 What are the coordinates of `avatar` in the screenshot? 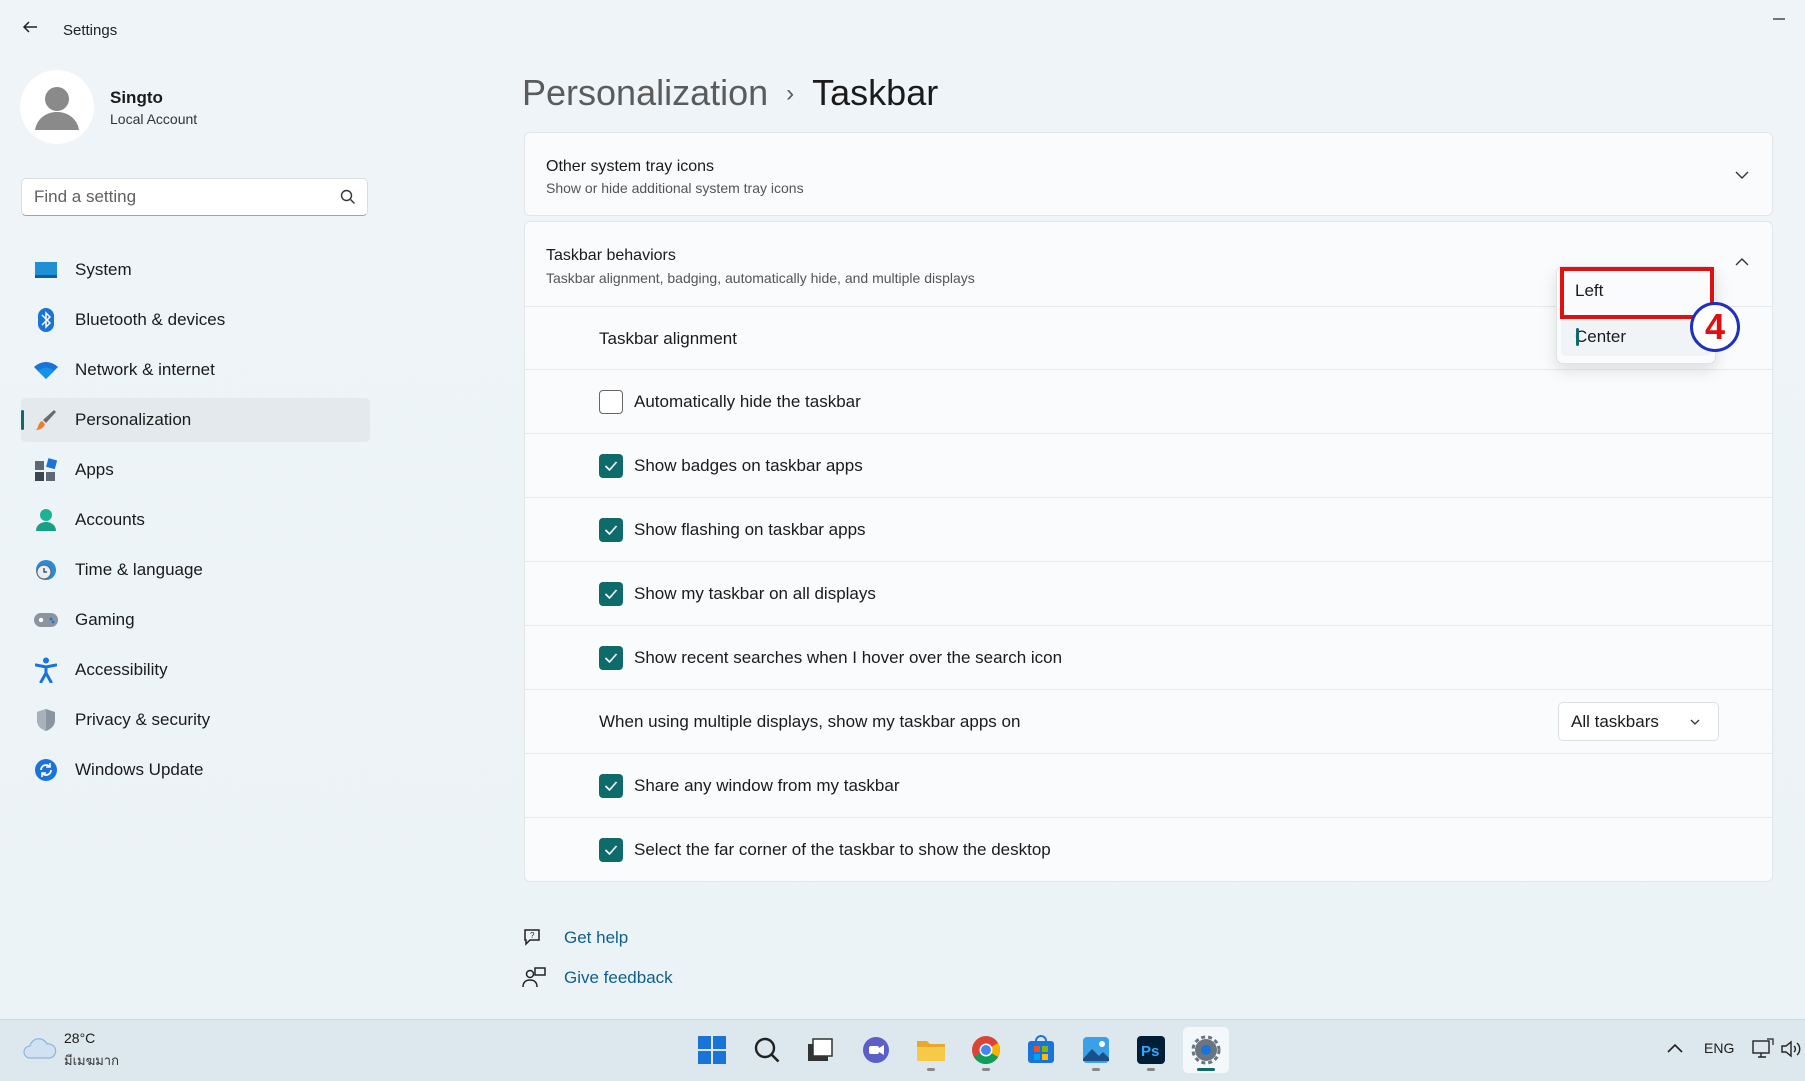 It's located at (57, 107).